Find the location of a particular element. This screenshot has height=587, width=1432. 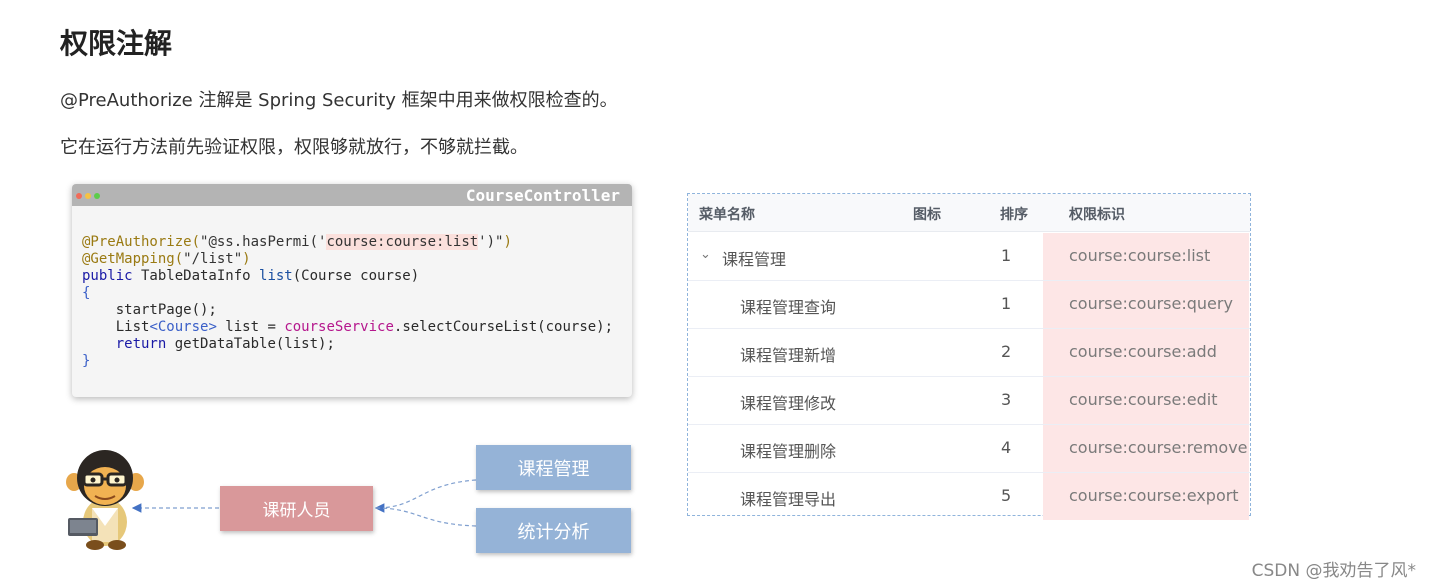

code-token: public is located at coordinates (107, 276).